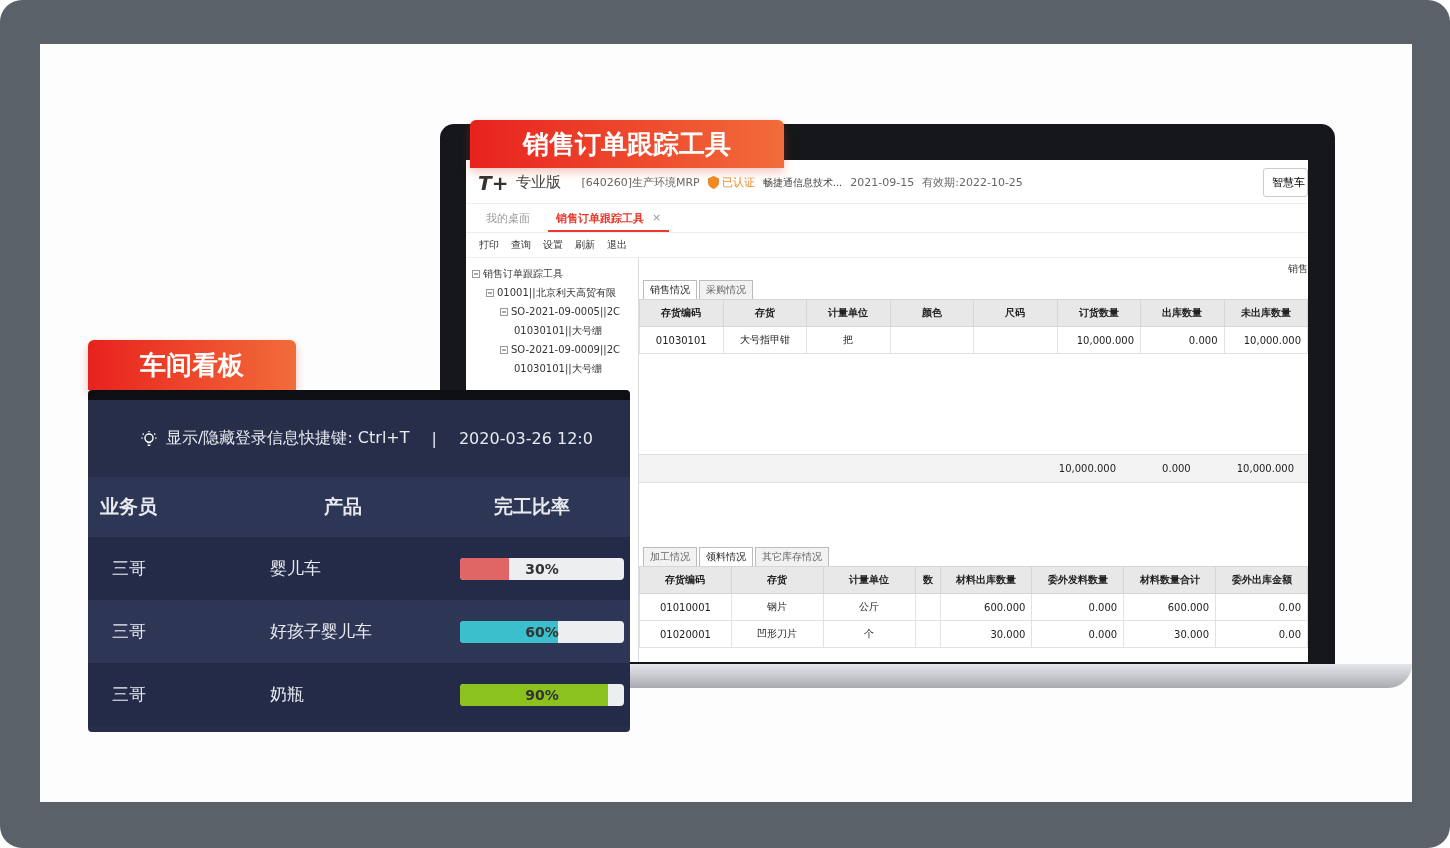 Image resolution: width=1450 pixels, height=848 pixels. I want to click on datetime-text: 2020-03-26 12:0, so click(525, 438).